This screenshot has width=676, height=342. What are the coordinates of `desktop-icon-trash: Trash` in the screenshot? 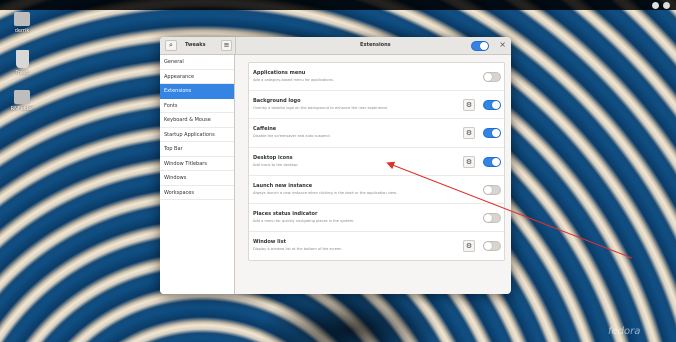 It's located at (22, 63).